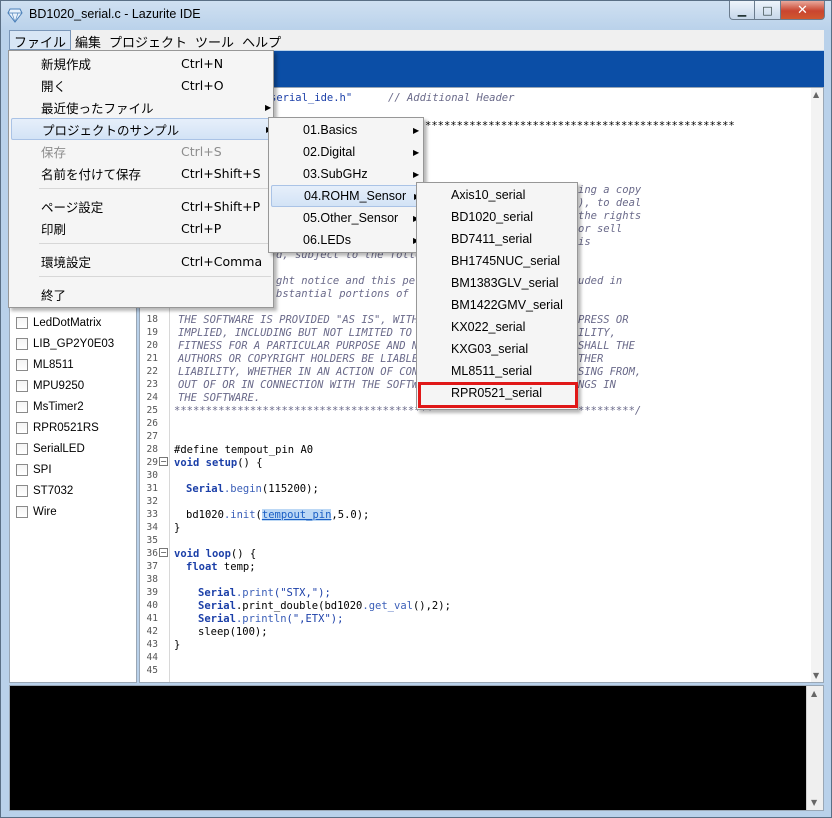 The image size is (832, 818). Describe the element at coordinates (497, 327) in the screenshot. I see `sample-item: KX022_serial` at that location.